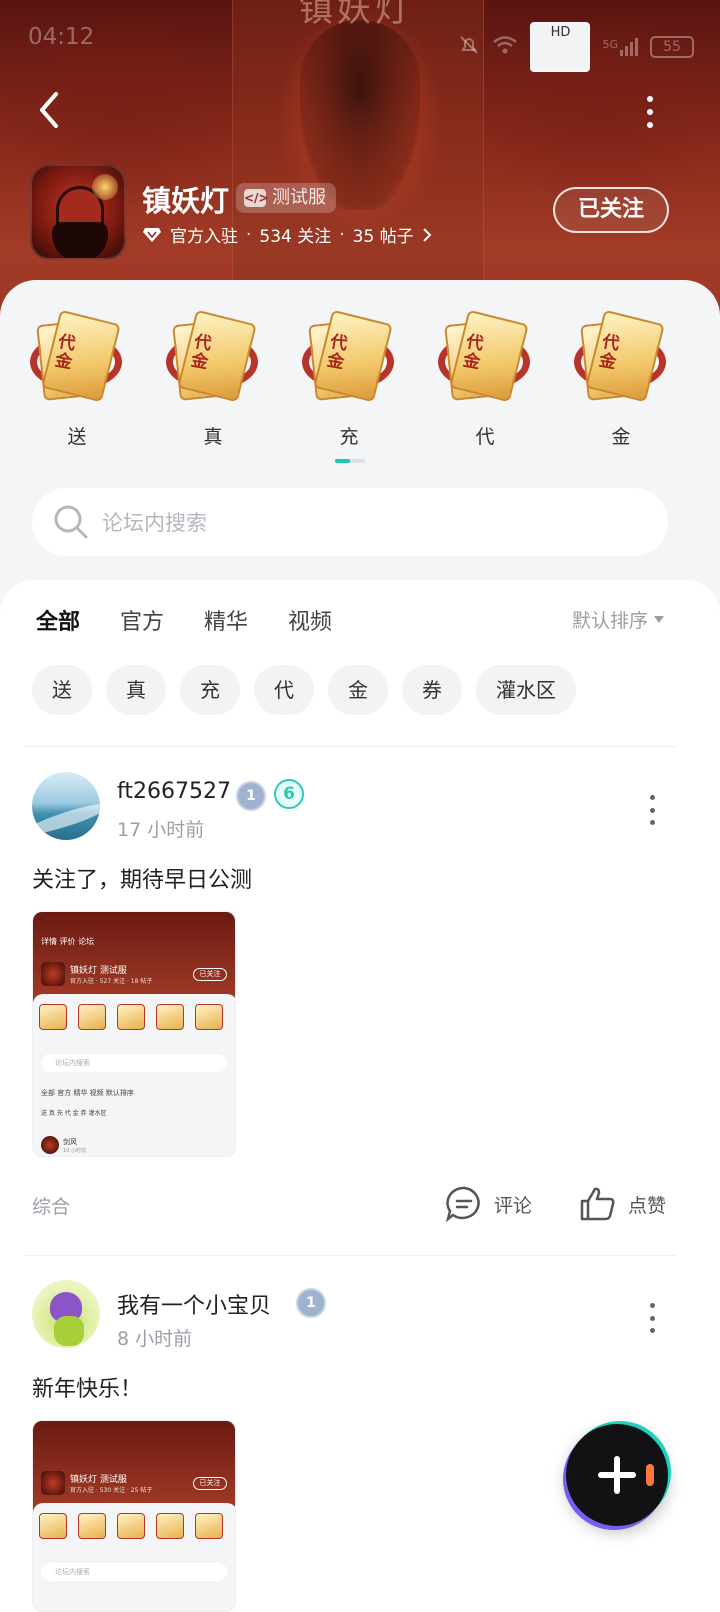 This screenshot has height=1612, width=720. What do you see at coordinates (61, 37) in the screenshot?
I see `status-time: 04:12` at bounding box center [61, 37].